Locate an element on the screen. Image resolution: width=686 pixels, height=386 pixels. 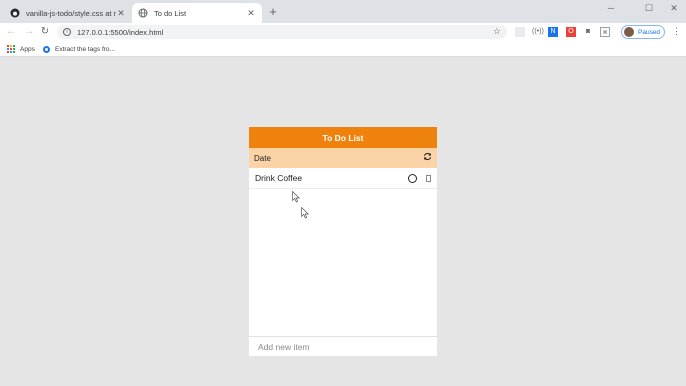
new-tab-button: + is located at coordinates (273, 12).